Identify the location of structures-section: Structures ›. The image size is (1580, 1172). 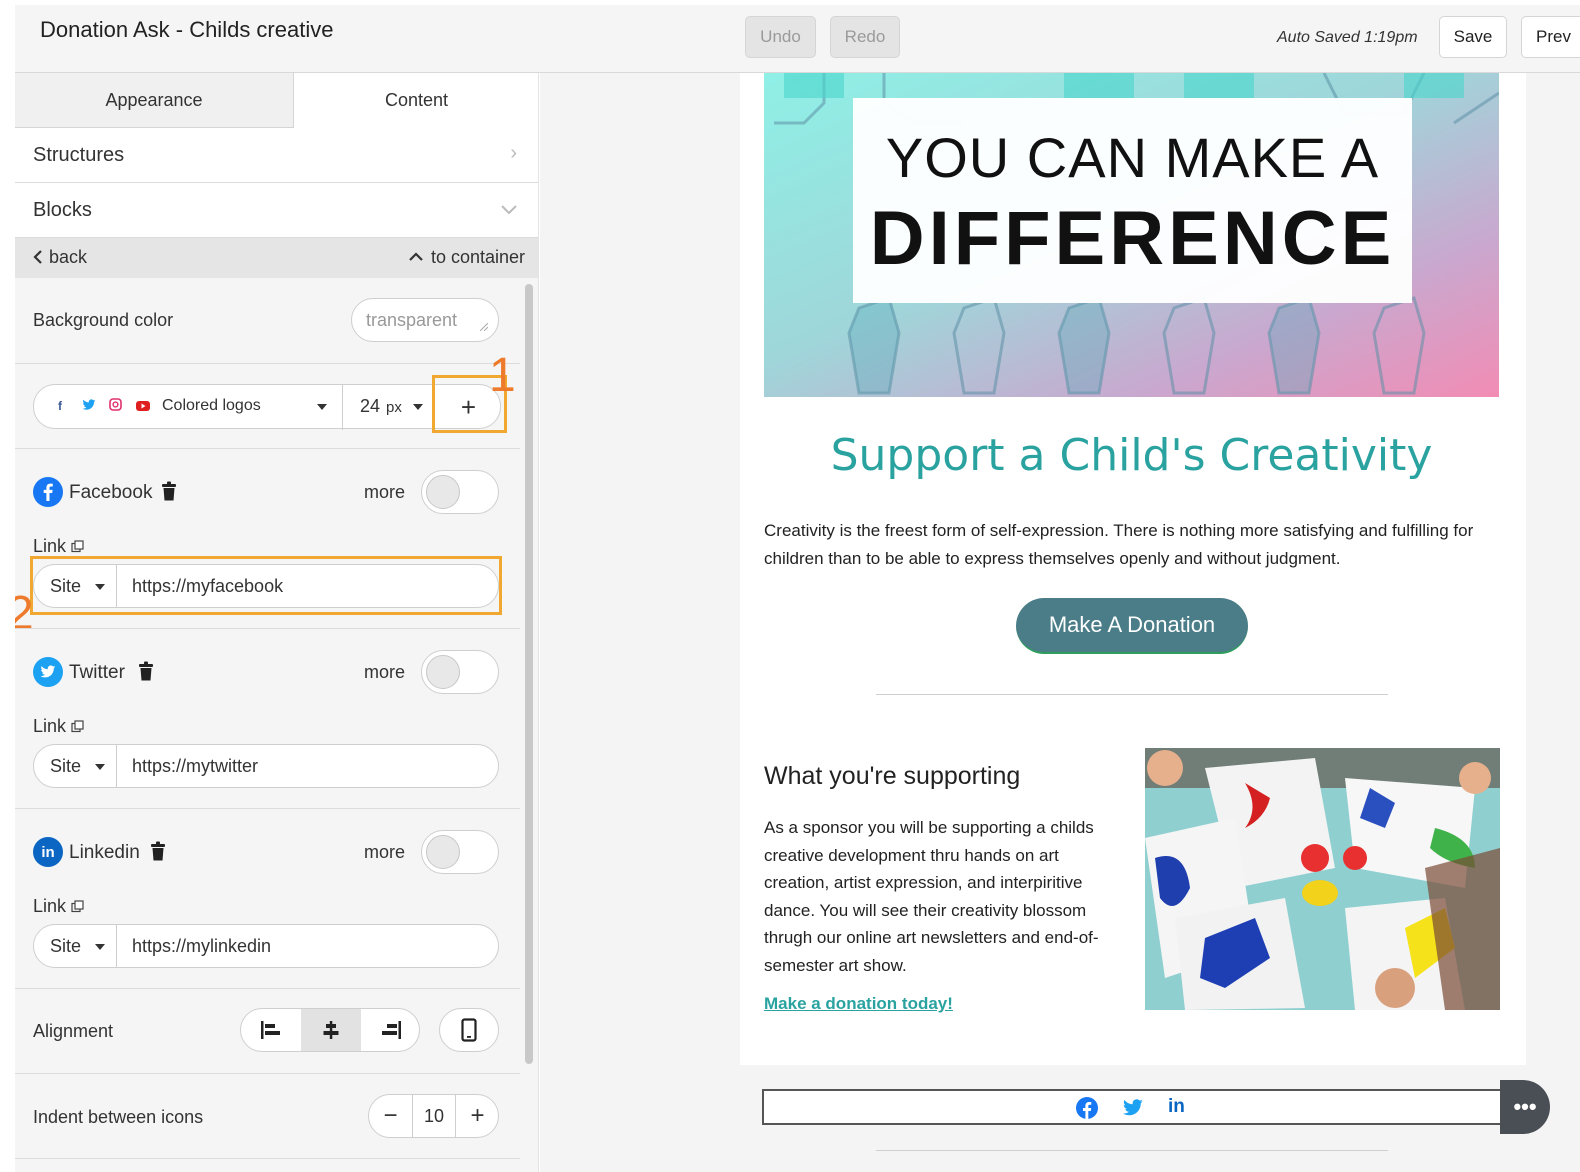
(276, 155).